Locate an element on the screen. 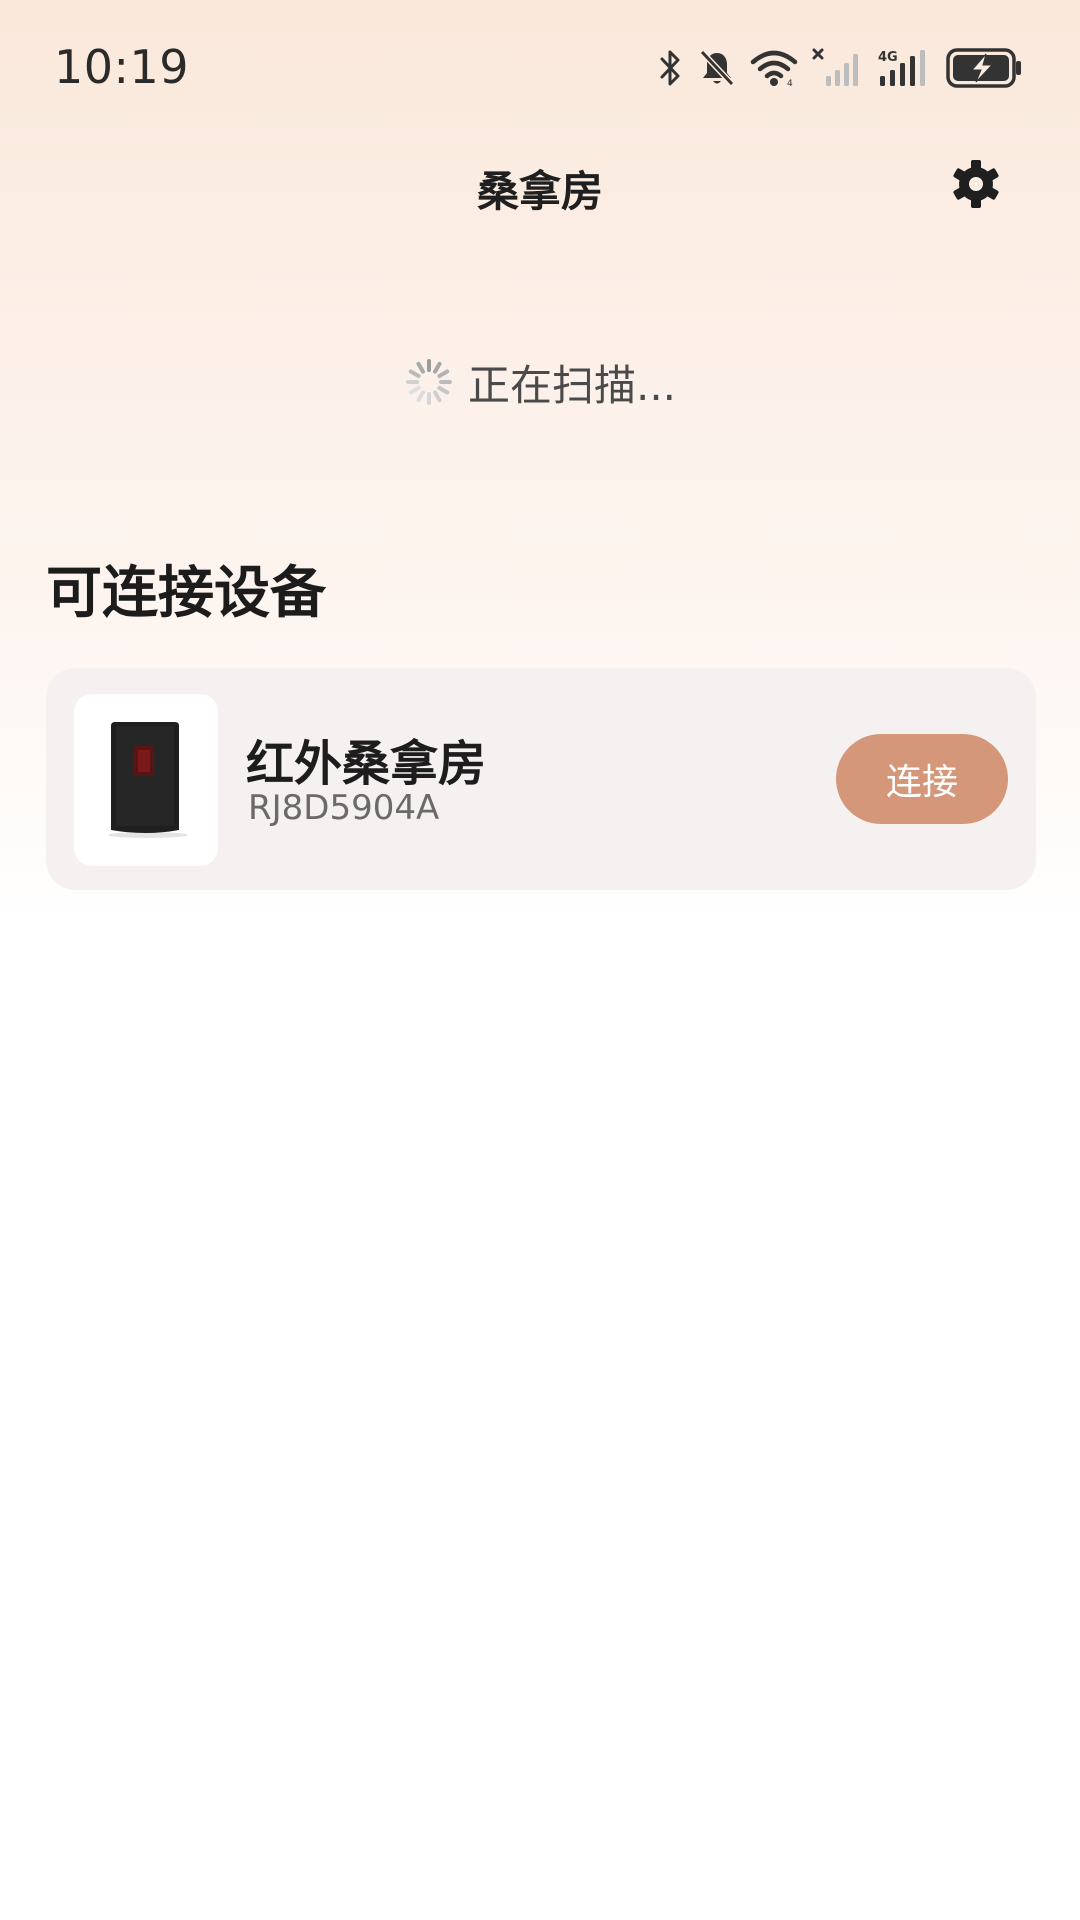 This screenshot has height=1920, width=1080. device-thumbnail is located at coordinates (146, 780).